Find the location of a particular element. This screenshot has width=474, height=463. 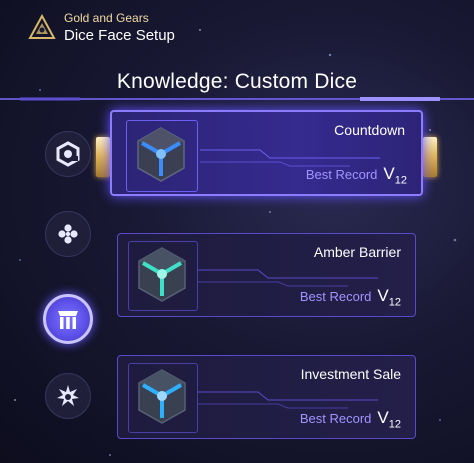

hexagon-cluster-icon-button is located at coordinates (68, 234).